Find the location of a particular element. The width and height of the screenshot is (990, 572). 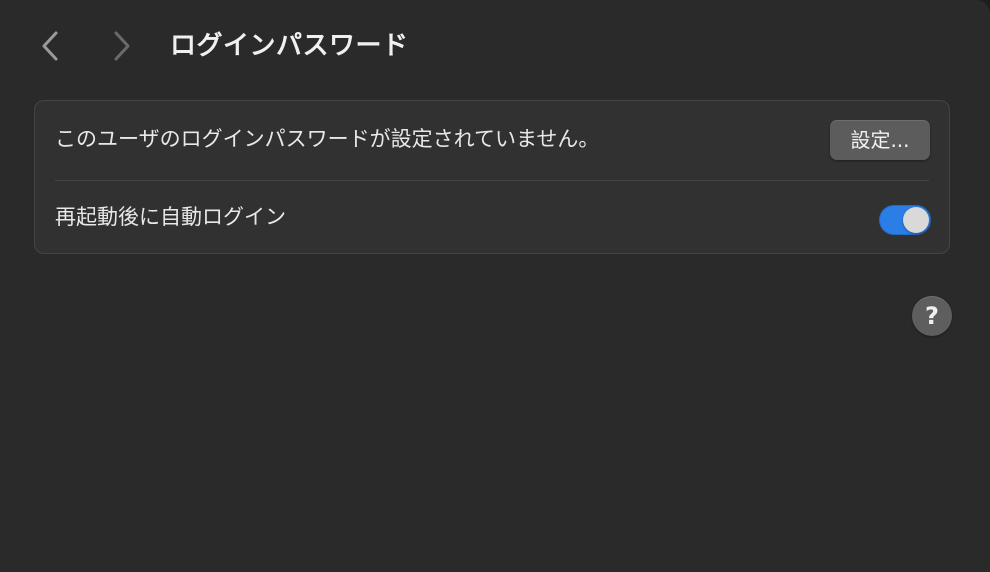

auto-login-toggle is located at coordinates (905, 220).